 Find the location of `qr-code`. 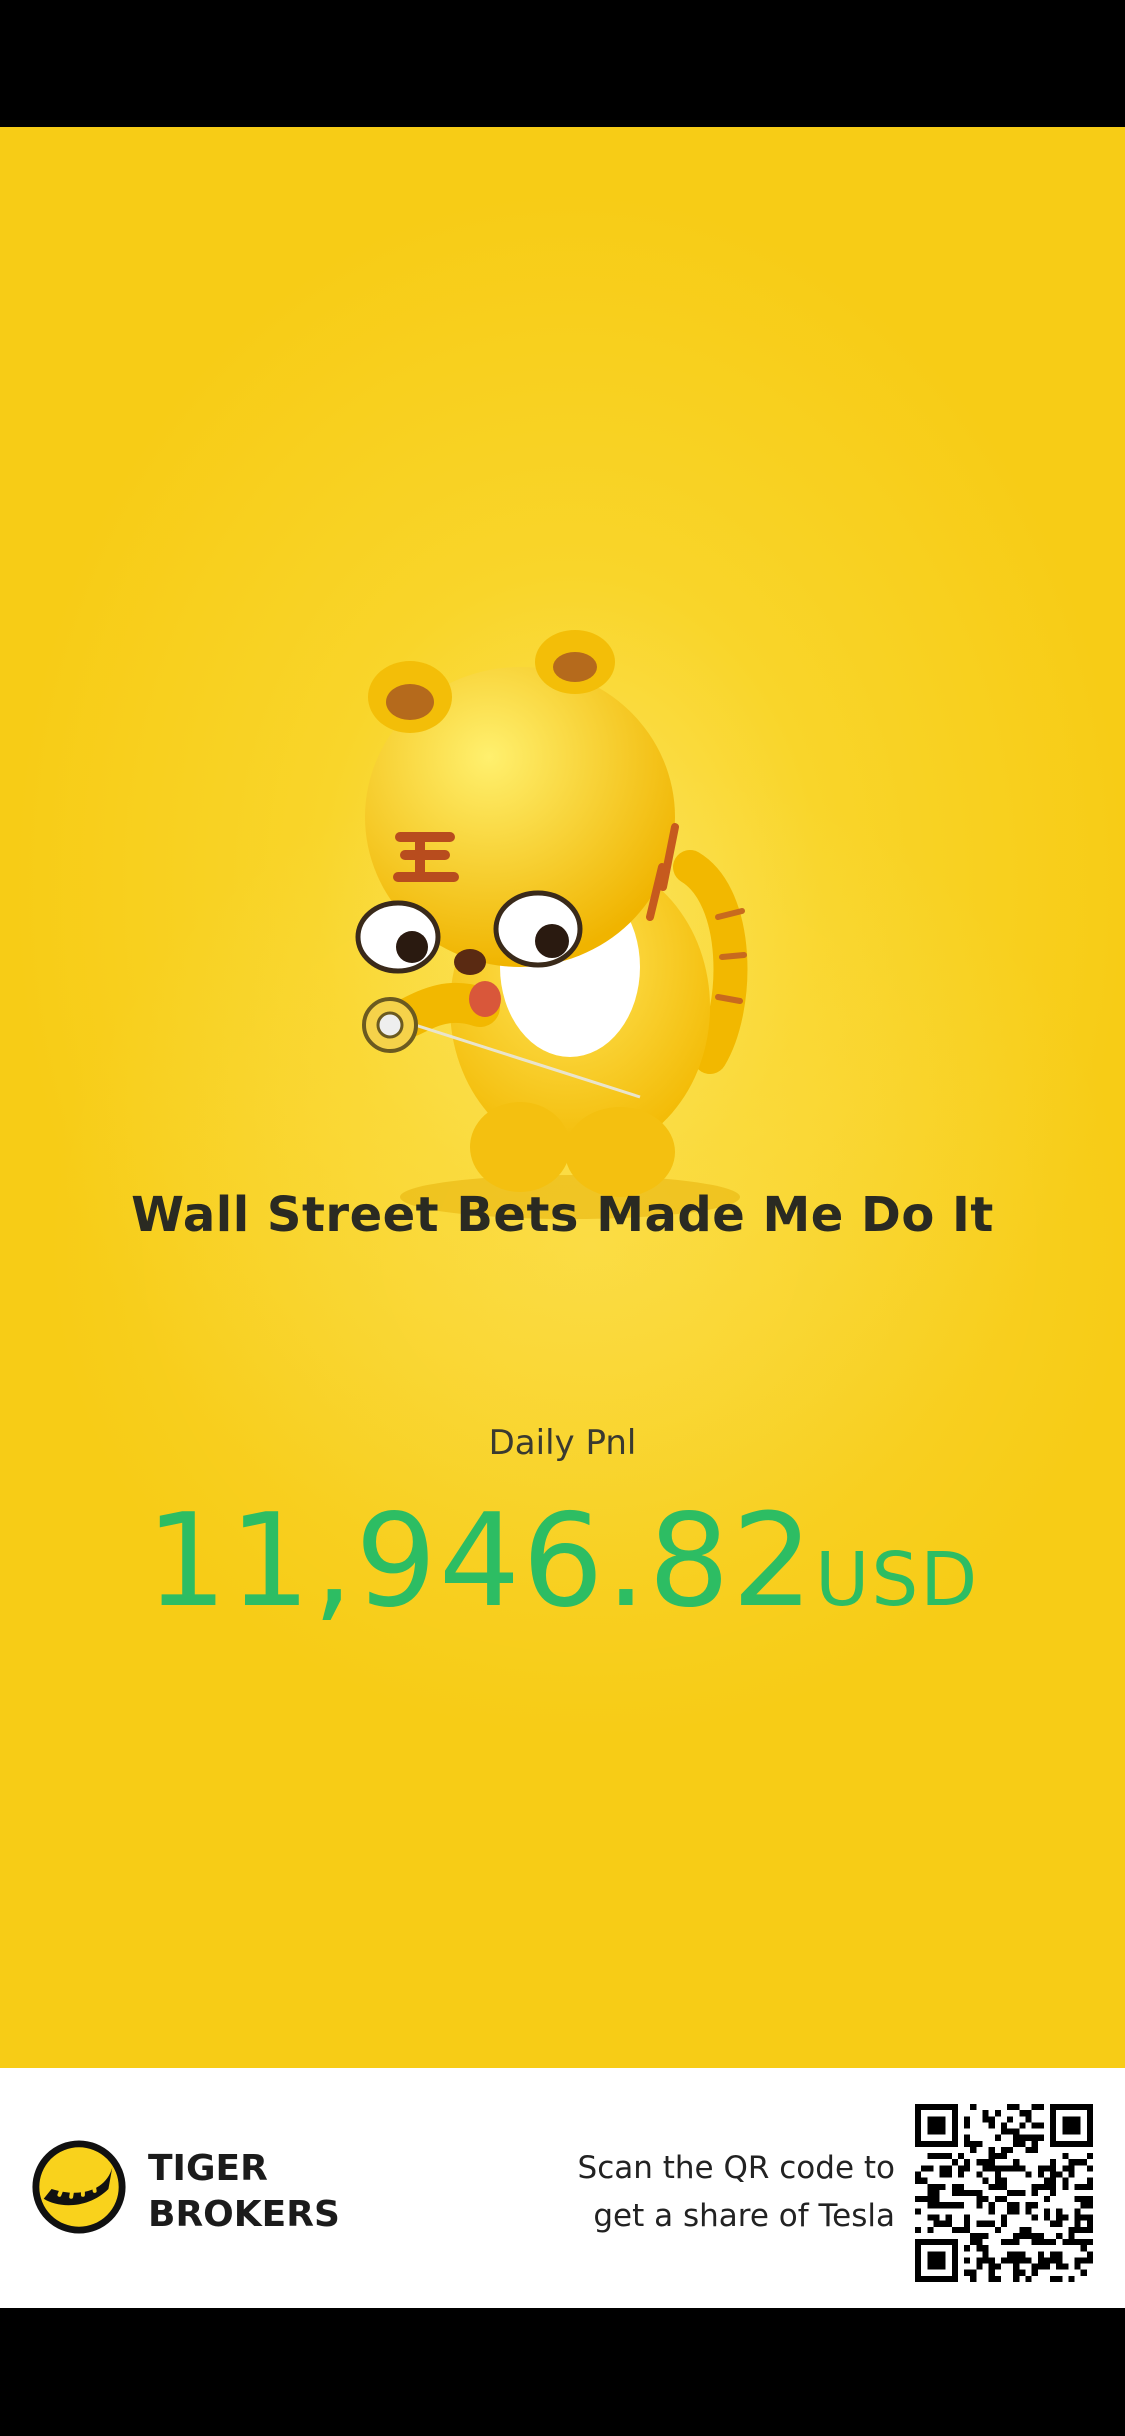

qr-code is located at coordinates (1004, 2193).